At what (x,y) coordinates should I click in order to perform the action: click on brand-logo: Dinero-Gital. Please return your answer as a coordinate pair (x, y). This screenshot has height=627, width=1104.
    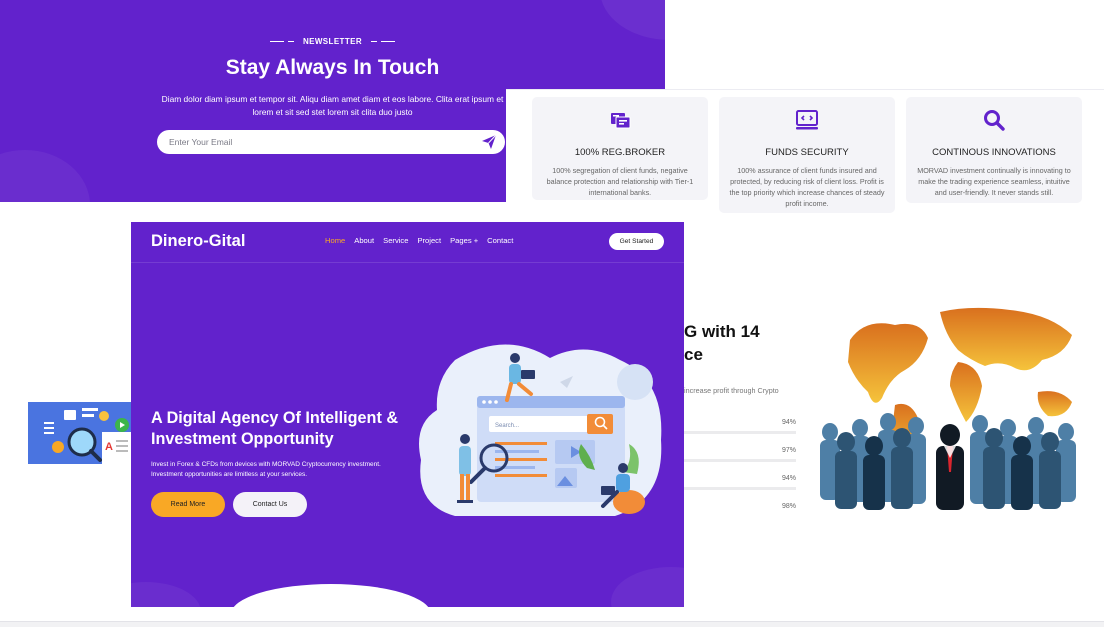
    Looking at the image, I should click on (198, 241).